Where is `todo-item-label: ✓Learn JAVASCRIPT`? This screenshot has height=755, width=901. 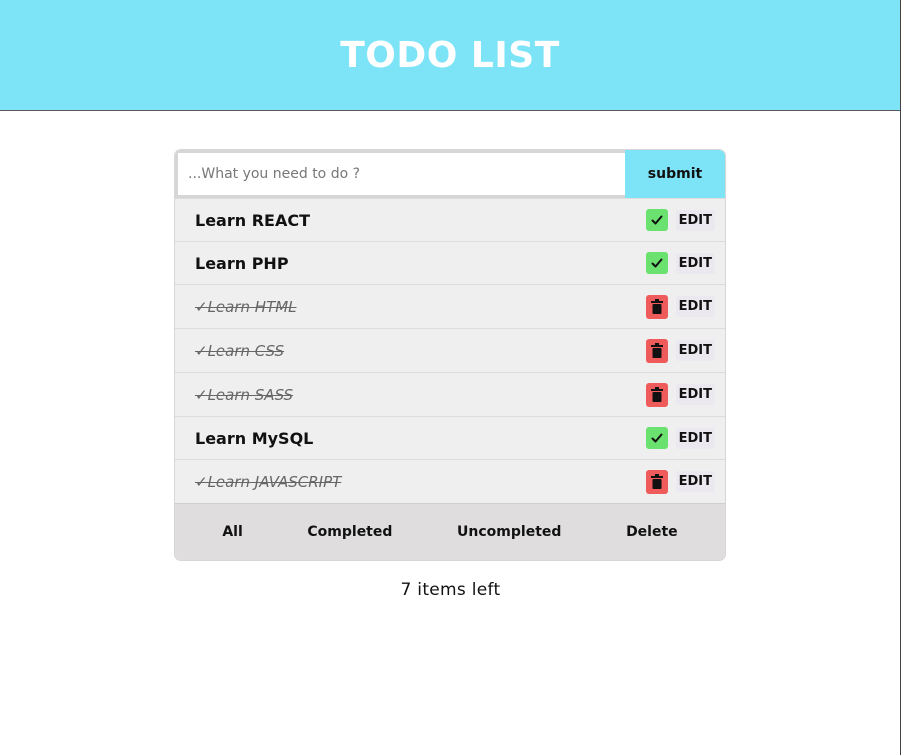
todo-item-label: ✓Learn JAVASCRIPT is located at coordinates (268, 481).